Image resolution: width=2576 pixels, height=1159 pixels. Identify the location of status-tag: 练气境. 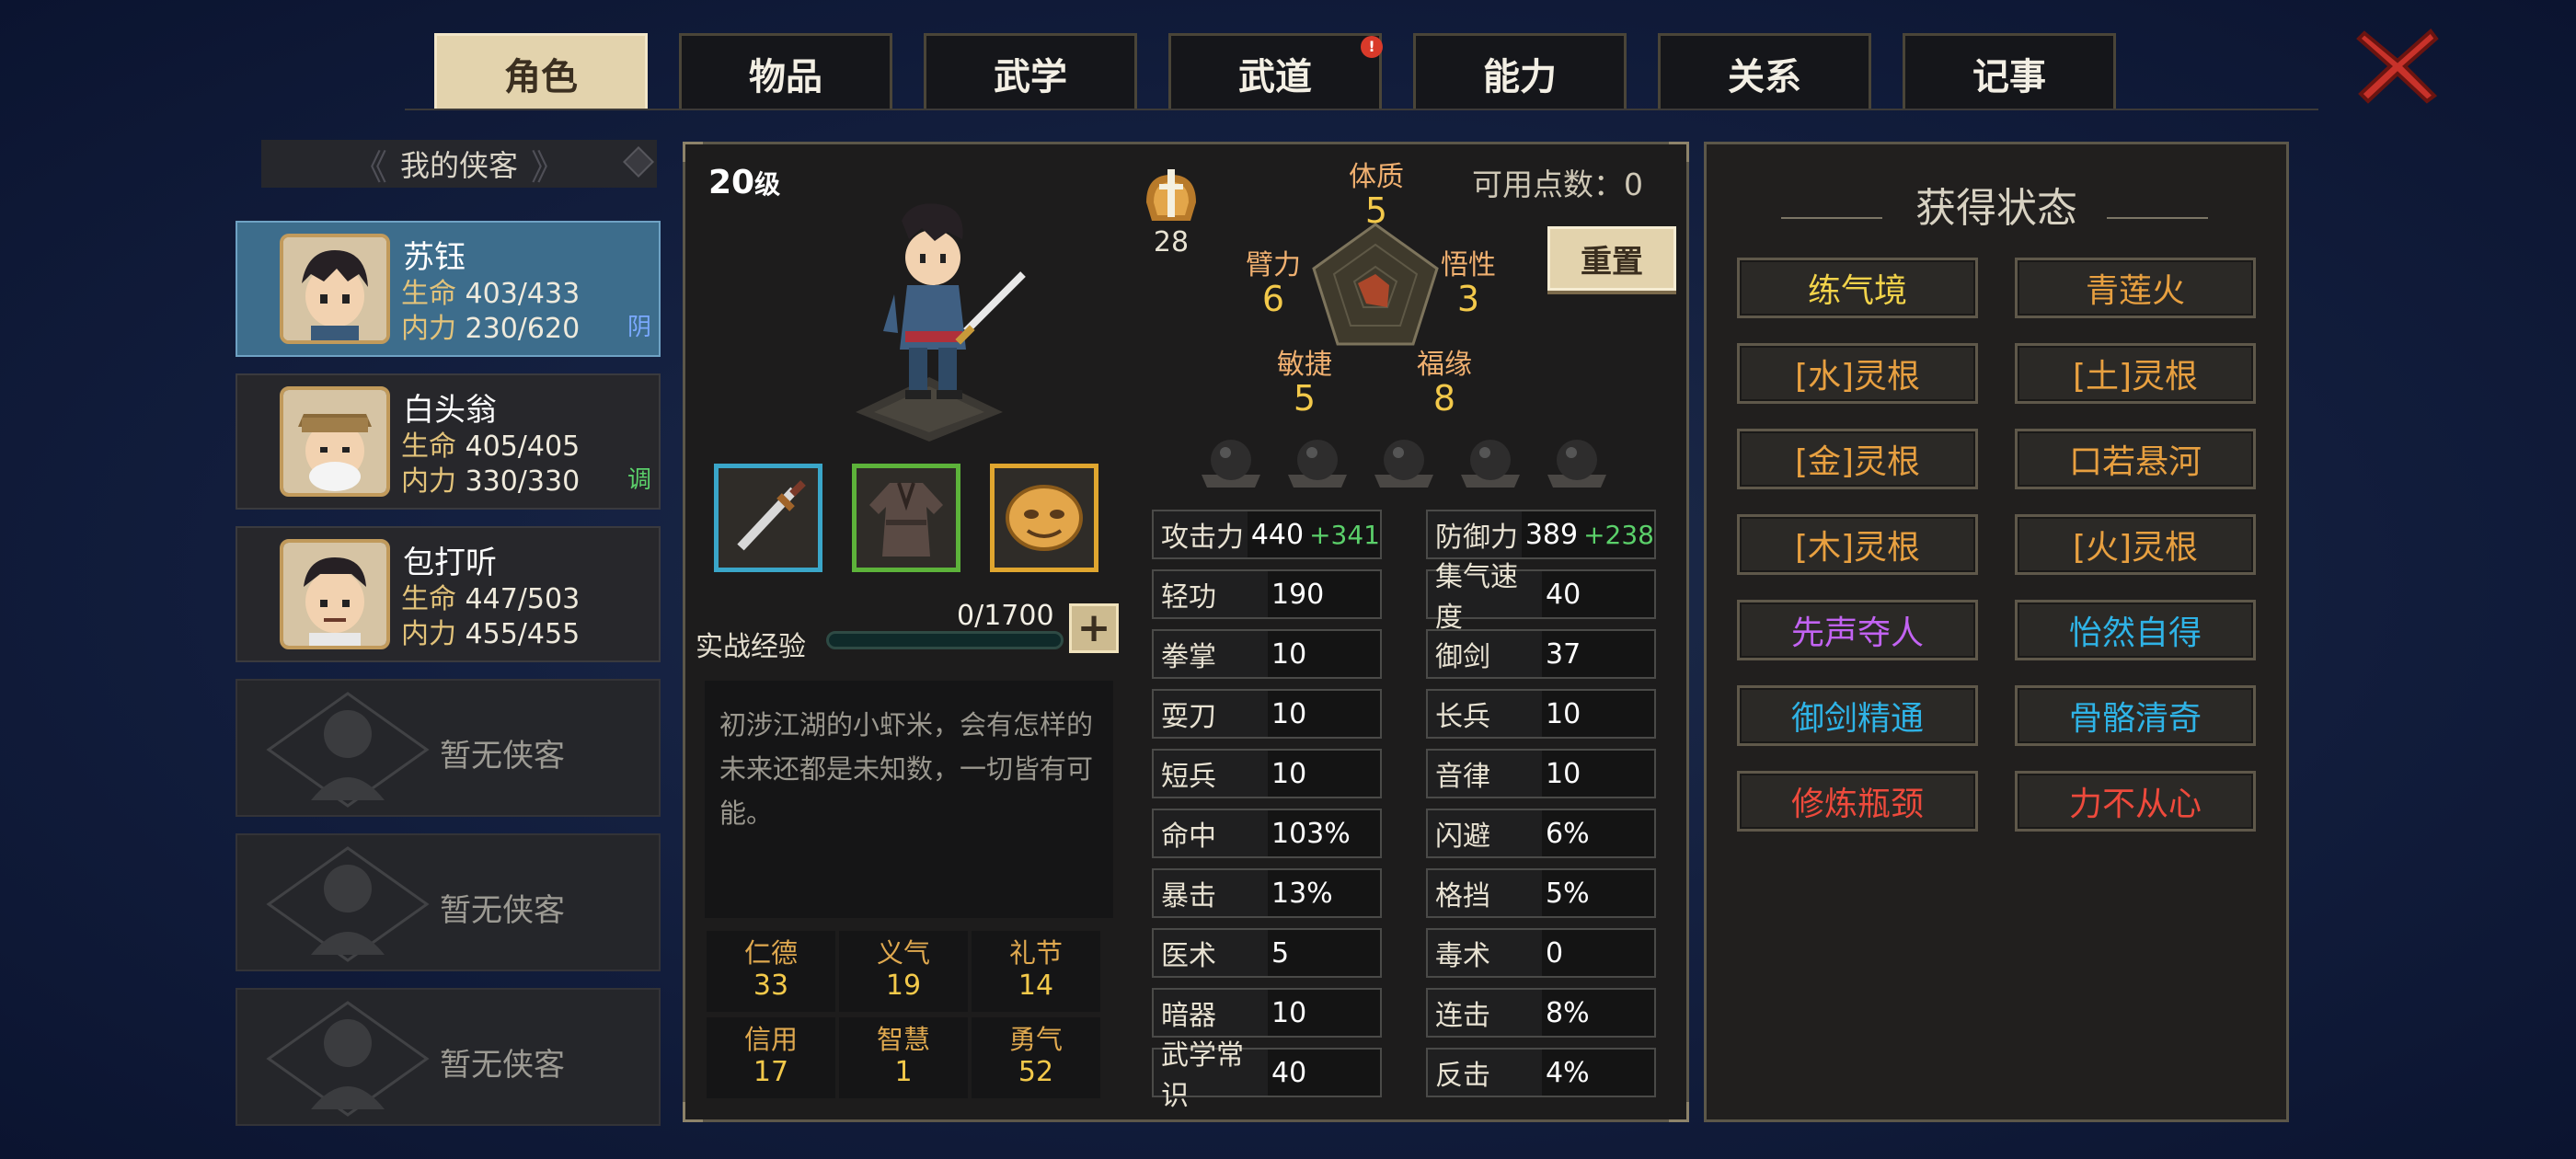
(1857, 288).